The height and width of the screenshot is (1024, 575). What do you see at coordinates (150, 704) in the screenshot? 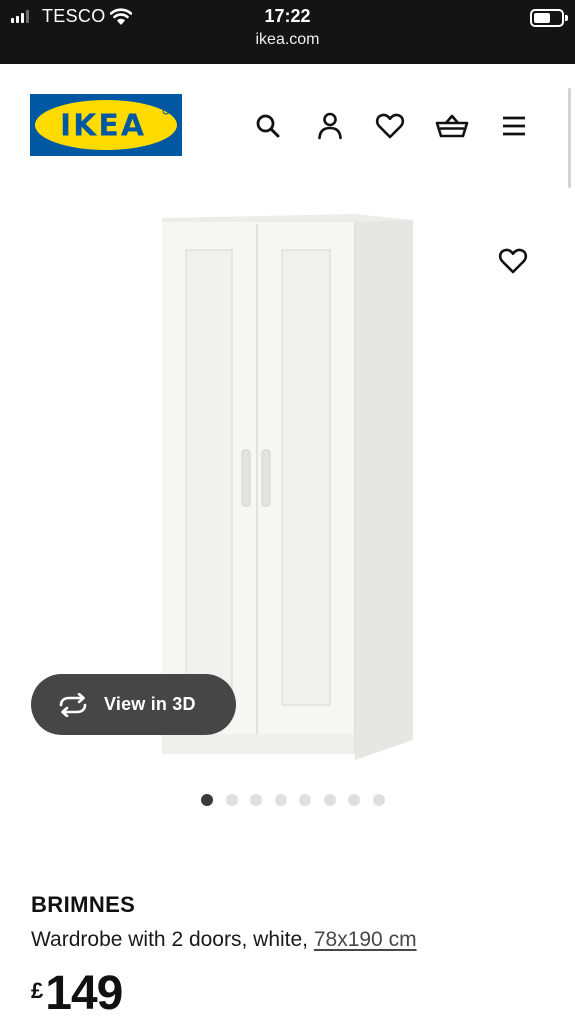
I see `view-in-3d-label: View in 3D` at bounding box center [150, 704].